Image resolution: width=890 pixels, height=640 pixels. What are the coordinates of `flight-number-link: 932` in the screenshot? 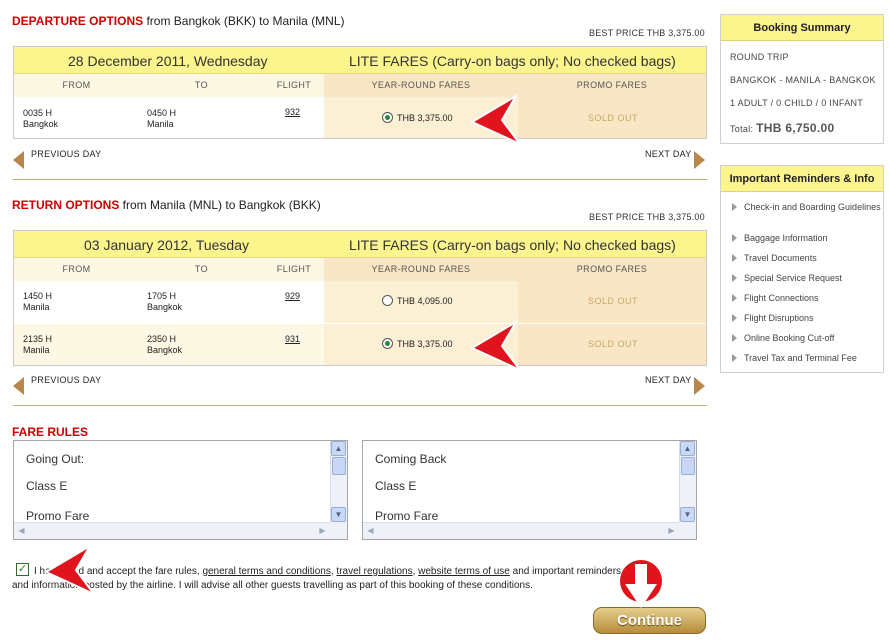 It's located at (292, 112).